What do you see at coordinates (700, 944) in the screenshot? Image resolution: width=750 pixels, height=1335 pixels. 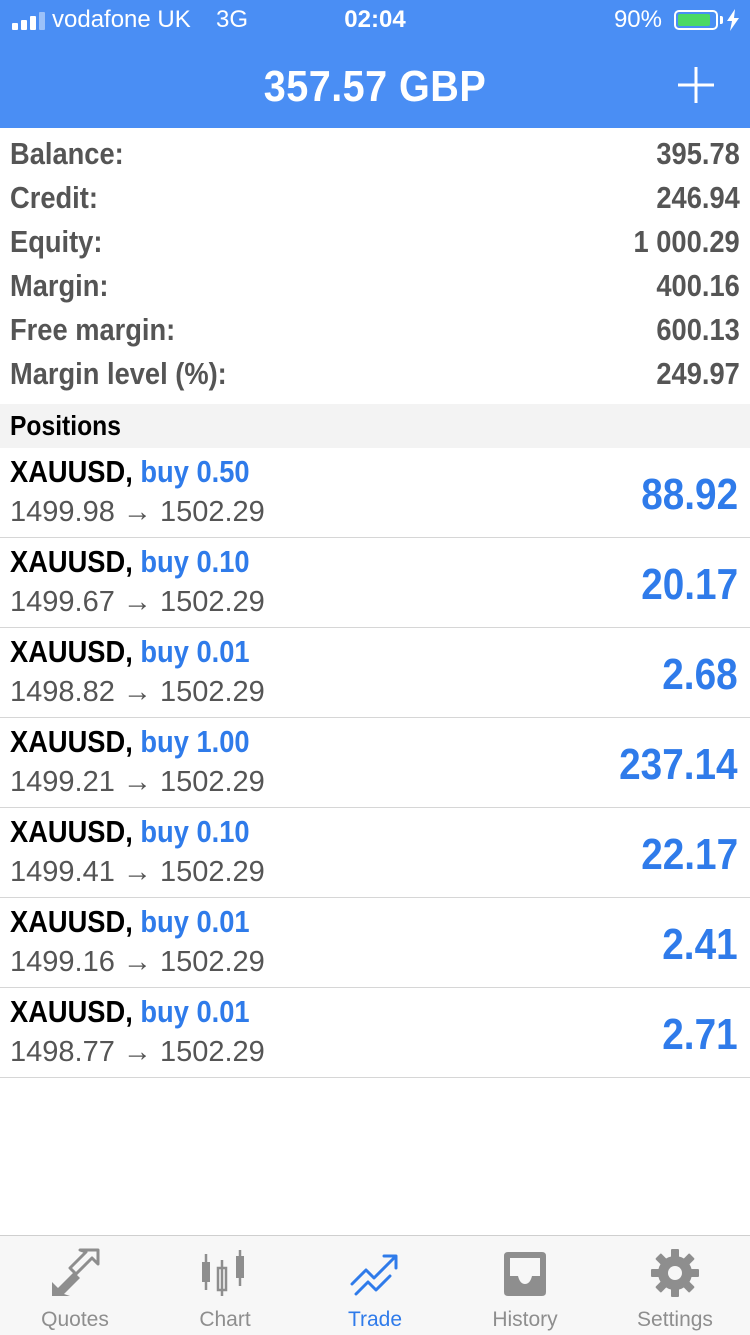 I see `position-profit: 2.41` at bounding box center [700, 944].